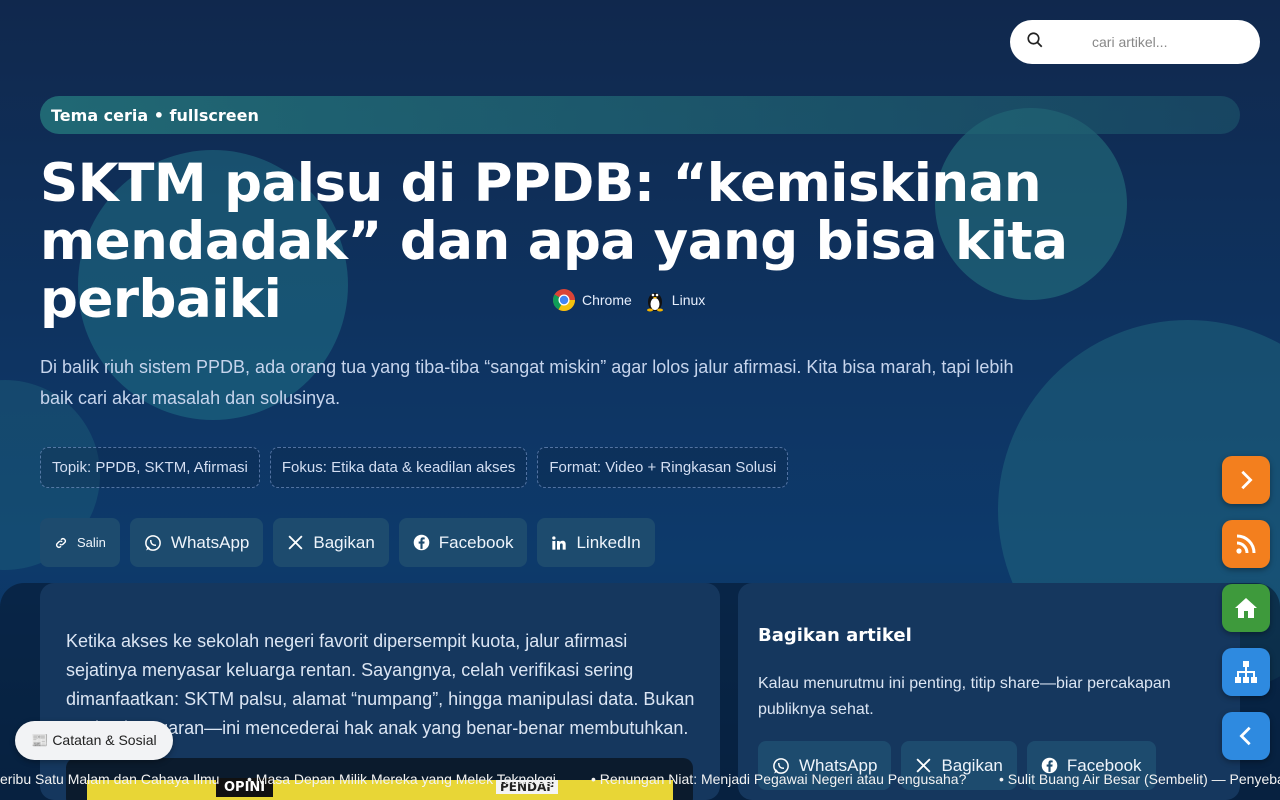  I want to click on back-icon, so click(1245, 736).